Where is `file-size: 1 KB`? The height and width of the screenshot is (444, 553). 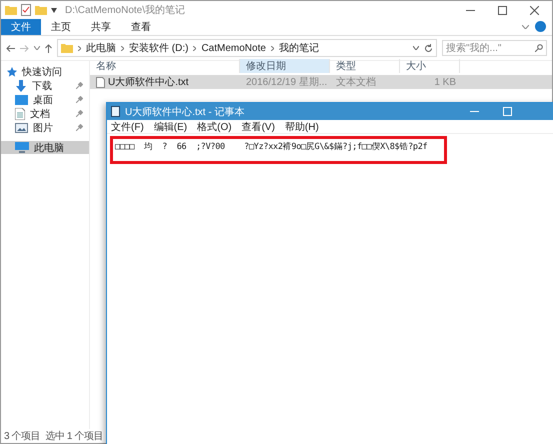
file-size: 1 KB is located at coordinates (445, 82).